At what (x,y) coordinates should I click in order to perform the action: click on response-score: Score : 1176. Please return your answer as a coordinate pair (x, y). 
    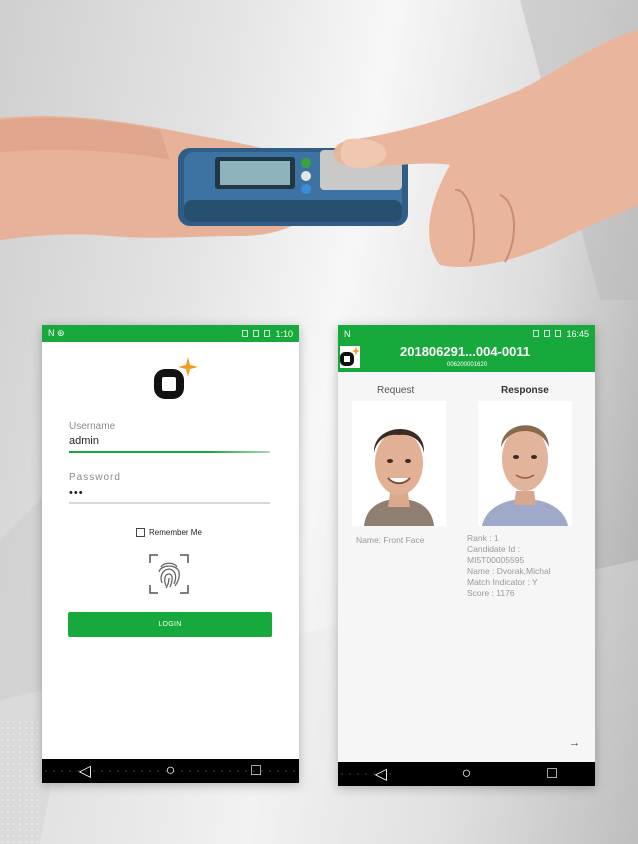
    Looking at the image, I should click on (491, 593).